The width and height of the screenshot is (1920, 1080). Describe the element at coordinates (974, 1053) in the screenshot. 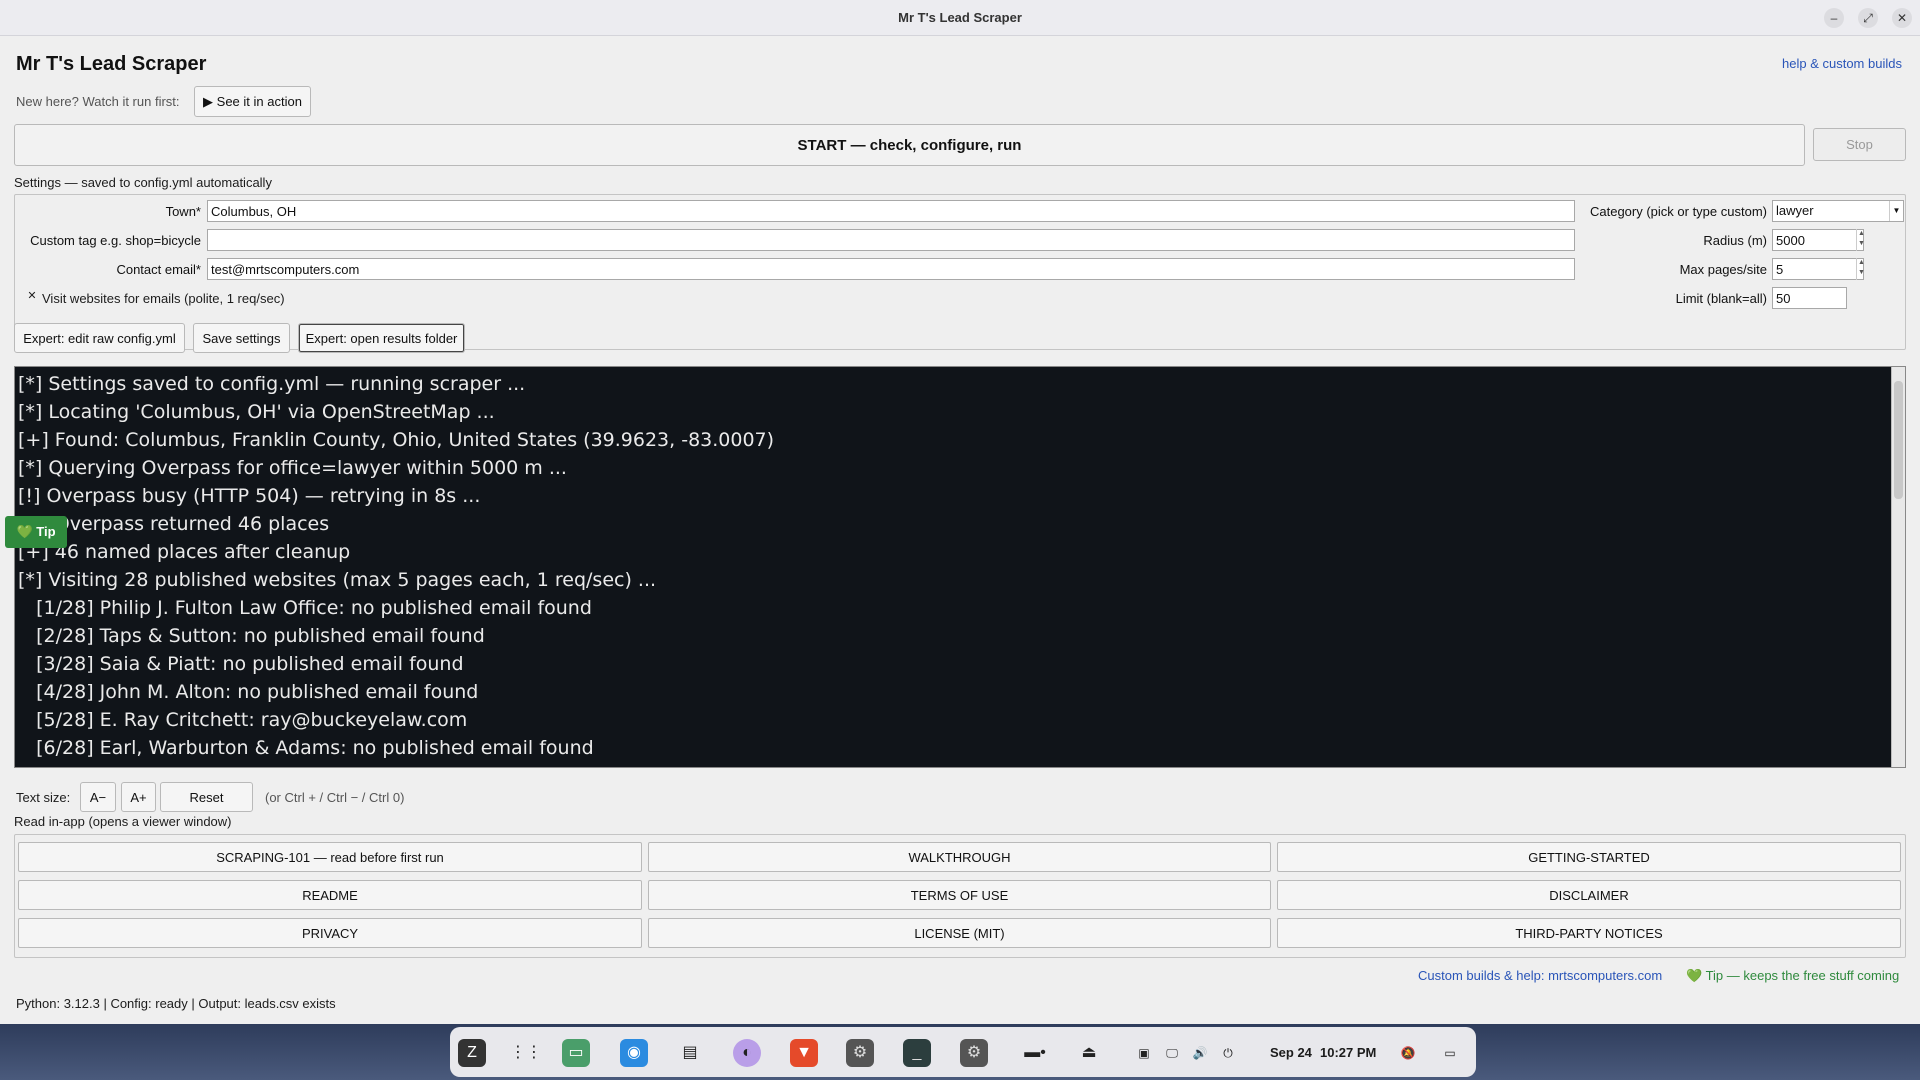

I see `active-app-gear-icon: ⚙` at that location.